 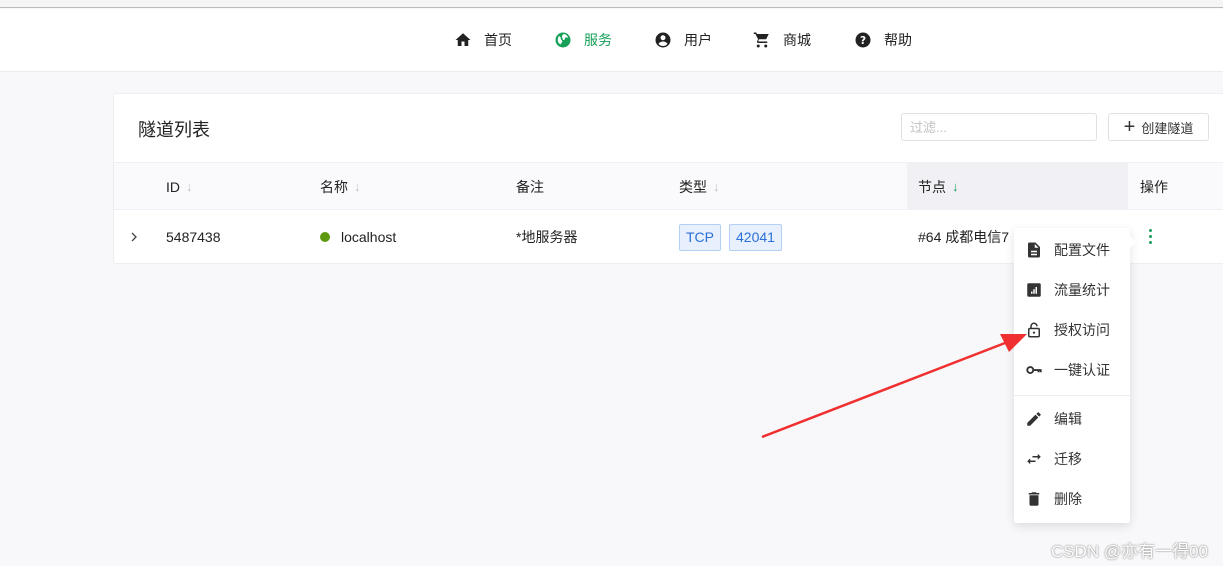 I want to click on column-actions-label: 操作, so click(x=1154, y=186).